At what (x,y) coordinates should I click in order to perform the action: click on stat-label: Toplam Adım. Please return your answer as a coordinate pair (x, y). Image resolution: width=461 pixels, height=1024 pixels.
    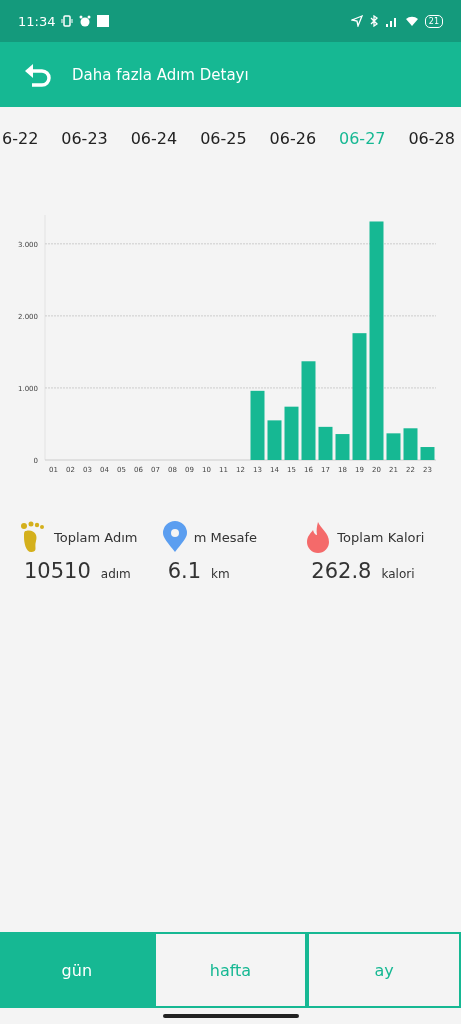
    Looking at the image, I should click on (96, 537).